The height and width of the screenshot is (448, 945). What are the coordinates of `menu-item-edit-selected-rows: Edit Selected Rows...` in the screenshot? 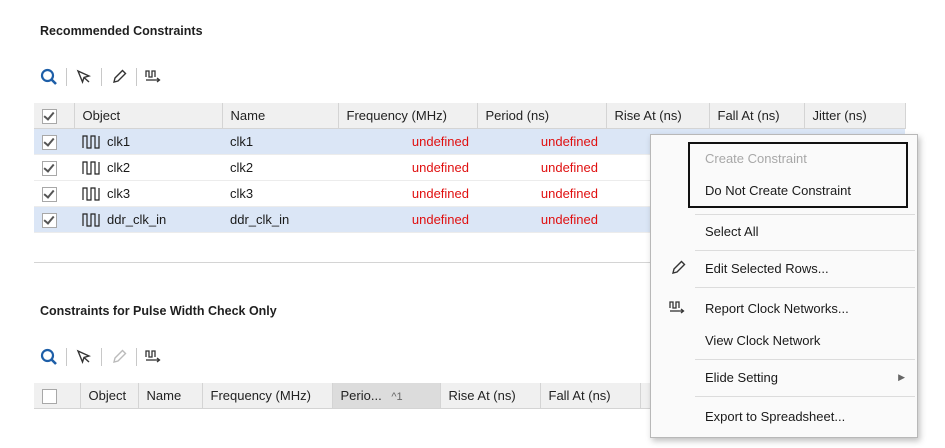 It's located at (784, 268).